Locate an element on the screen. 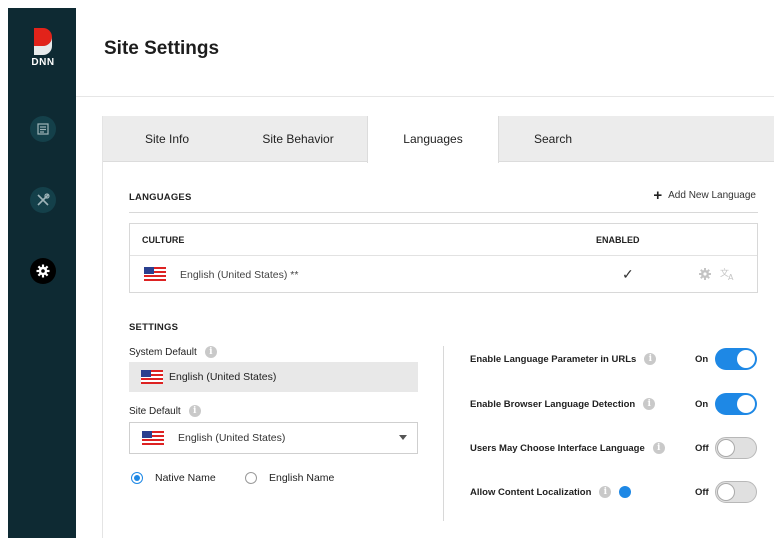 The height and width of the screenshot is (538, 774). option-language-parameter-label: Enable Language Parameter in URLs i is located at coordinates (563, 359).